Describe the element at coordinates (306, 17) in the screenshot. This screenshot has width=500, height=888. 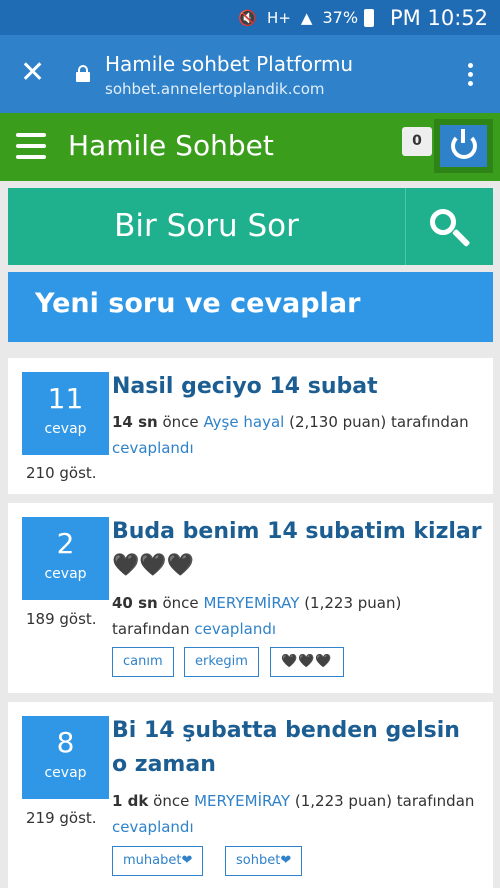
I see `signal-icon: ▲` at that location.